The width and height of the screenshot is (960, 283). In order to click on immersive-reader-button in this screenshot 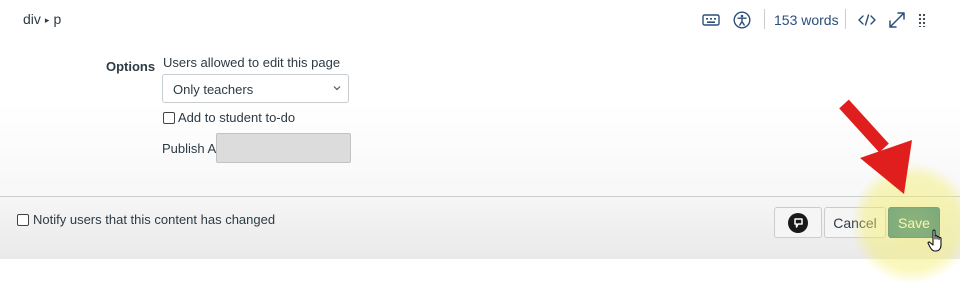, I will do `click(798, 222)`.